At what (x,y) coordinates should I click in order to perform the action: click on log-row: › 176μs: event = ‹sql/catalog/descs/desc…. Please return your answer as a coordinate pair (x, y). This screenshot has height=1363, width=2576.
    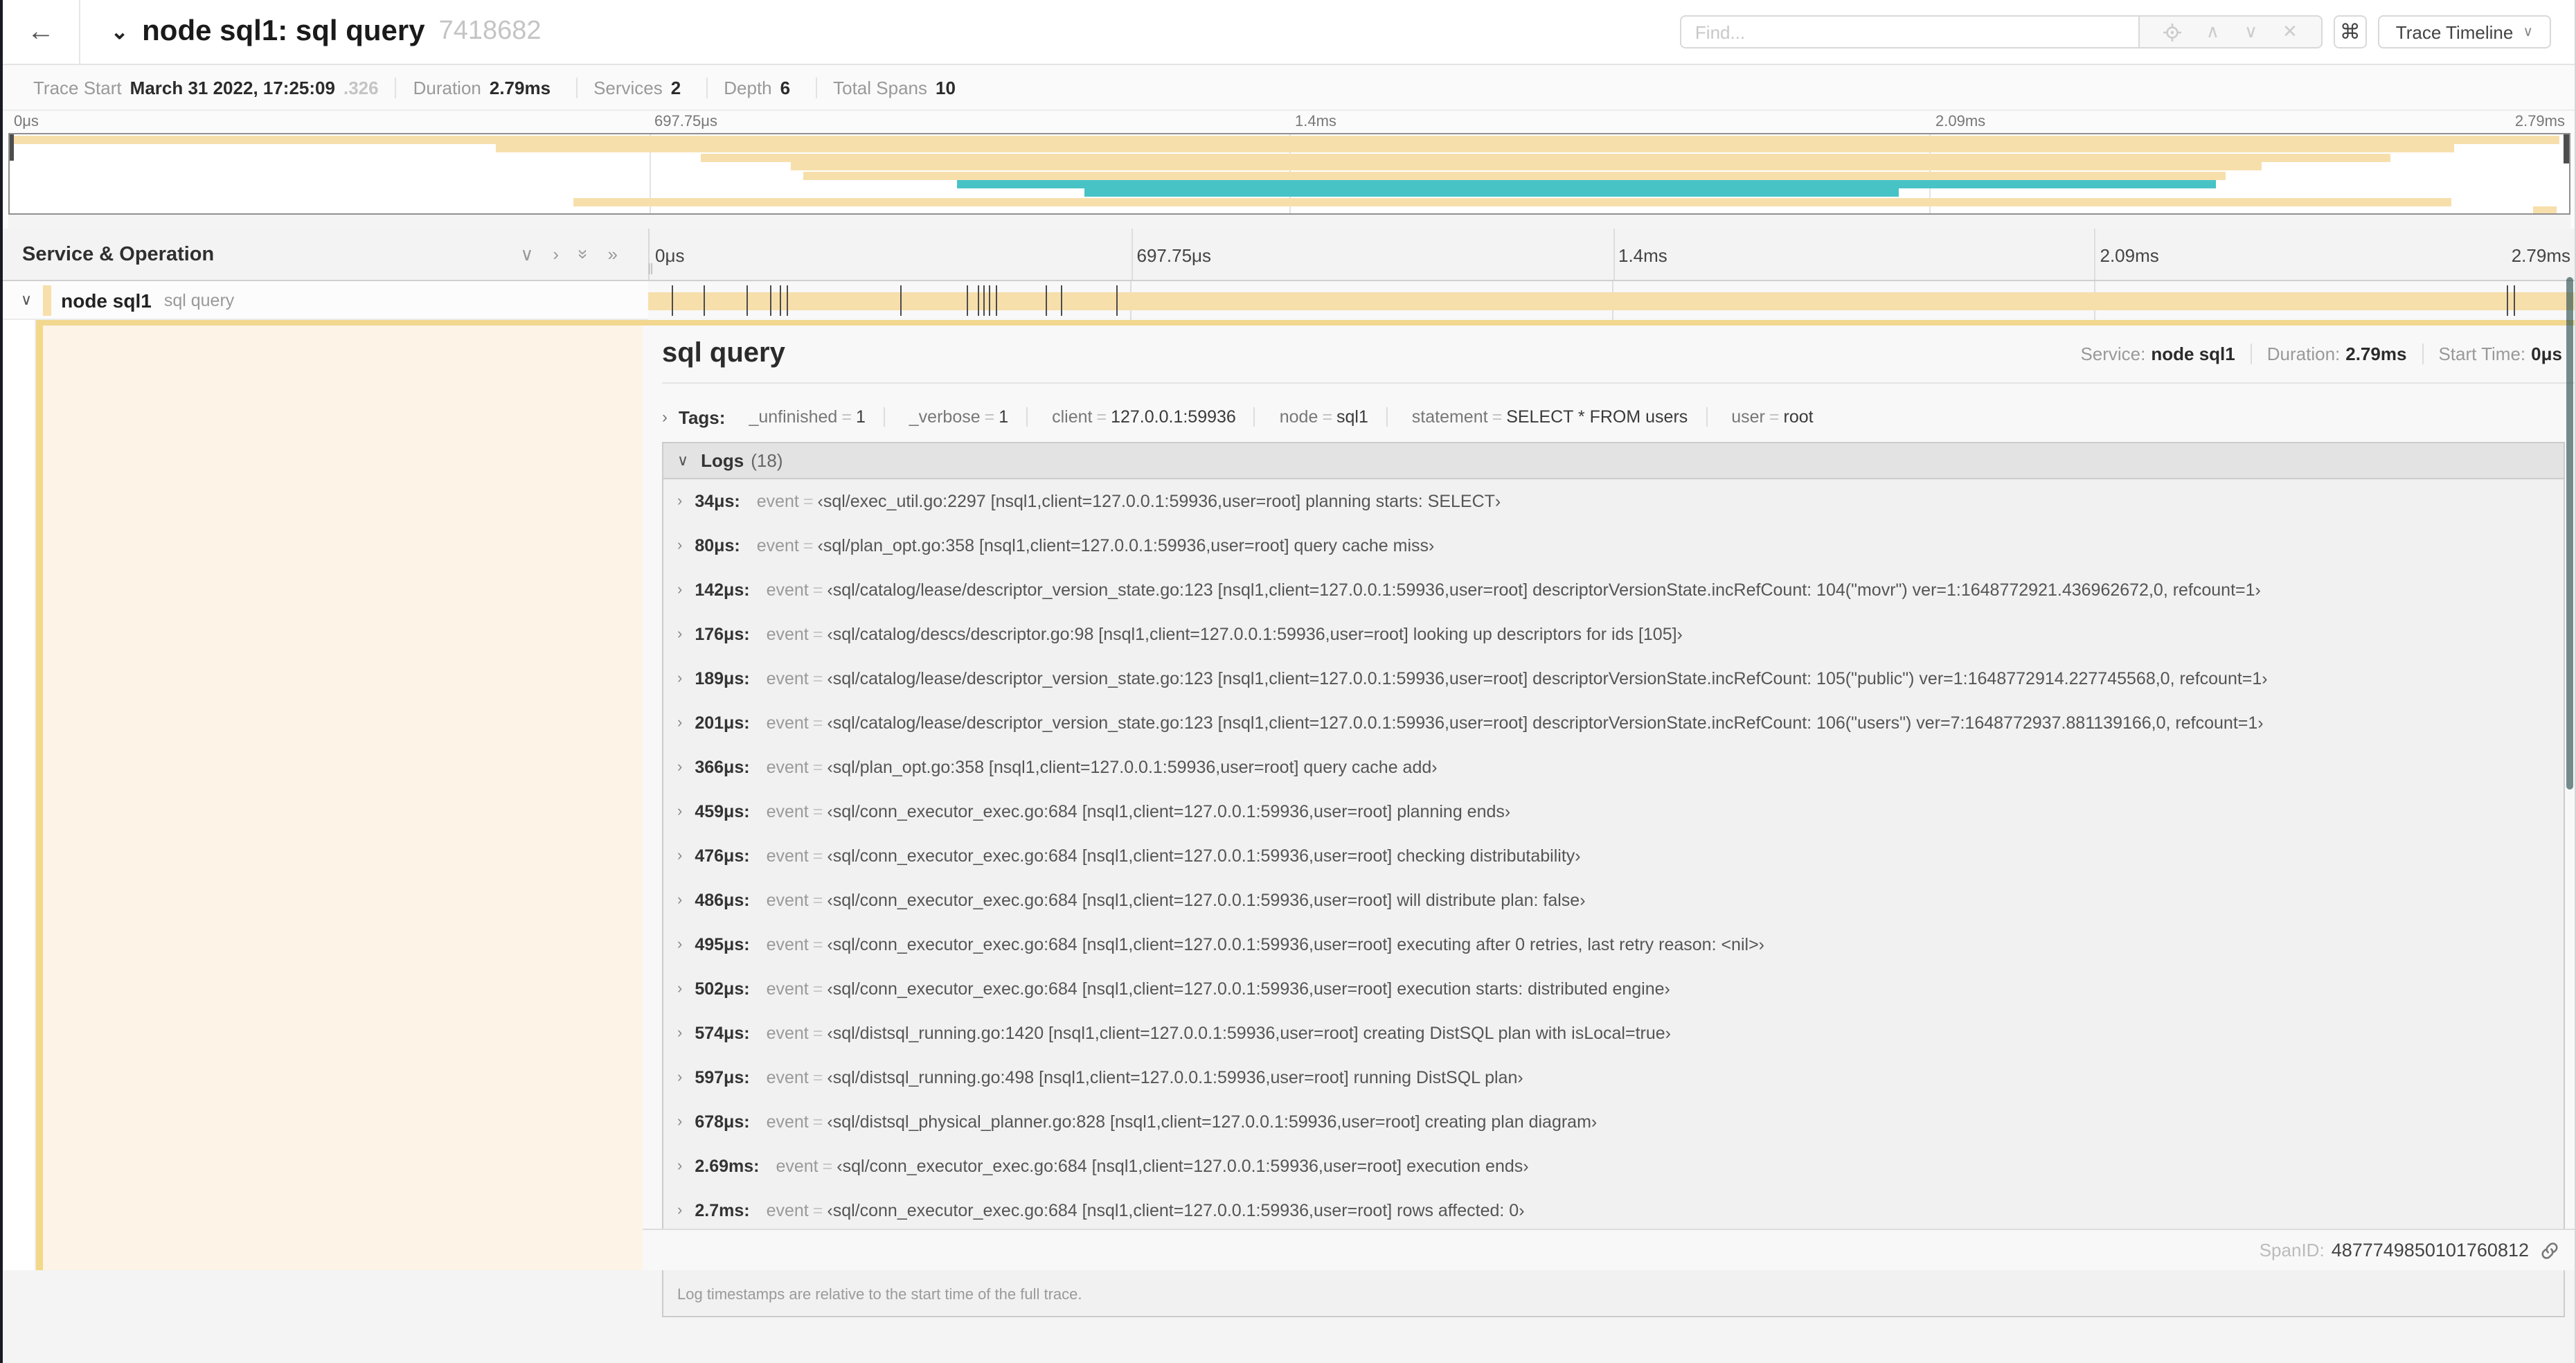
    Looking at the image, I should click on (1613, 635).